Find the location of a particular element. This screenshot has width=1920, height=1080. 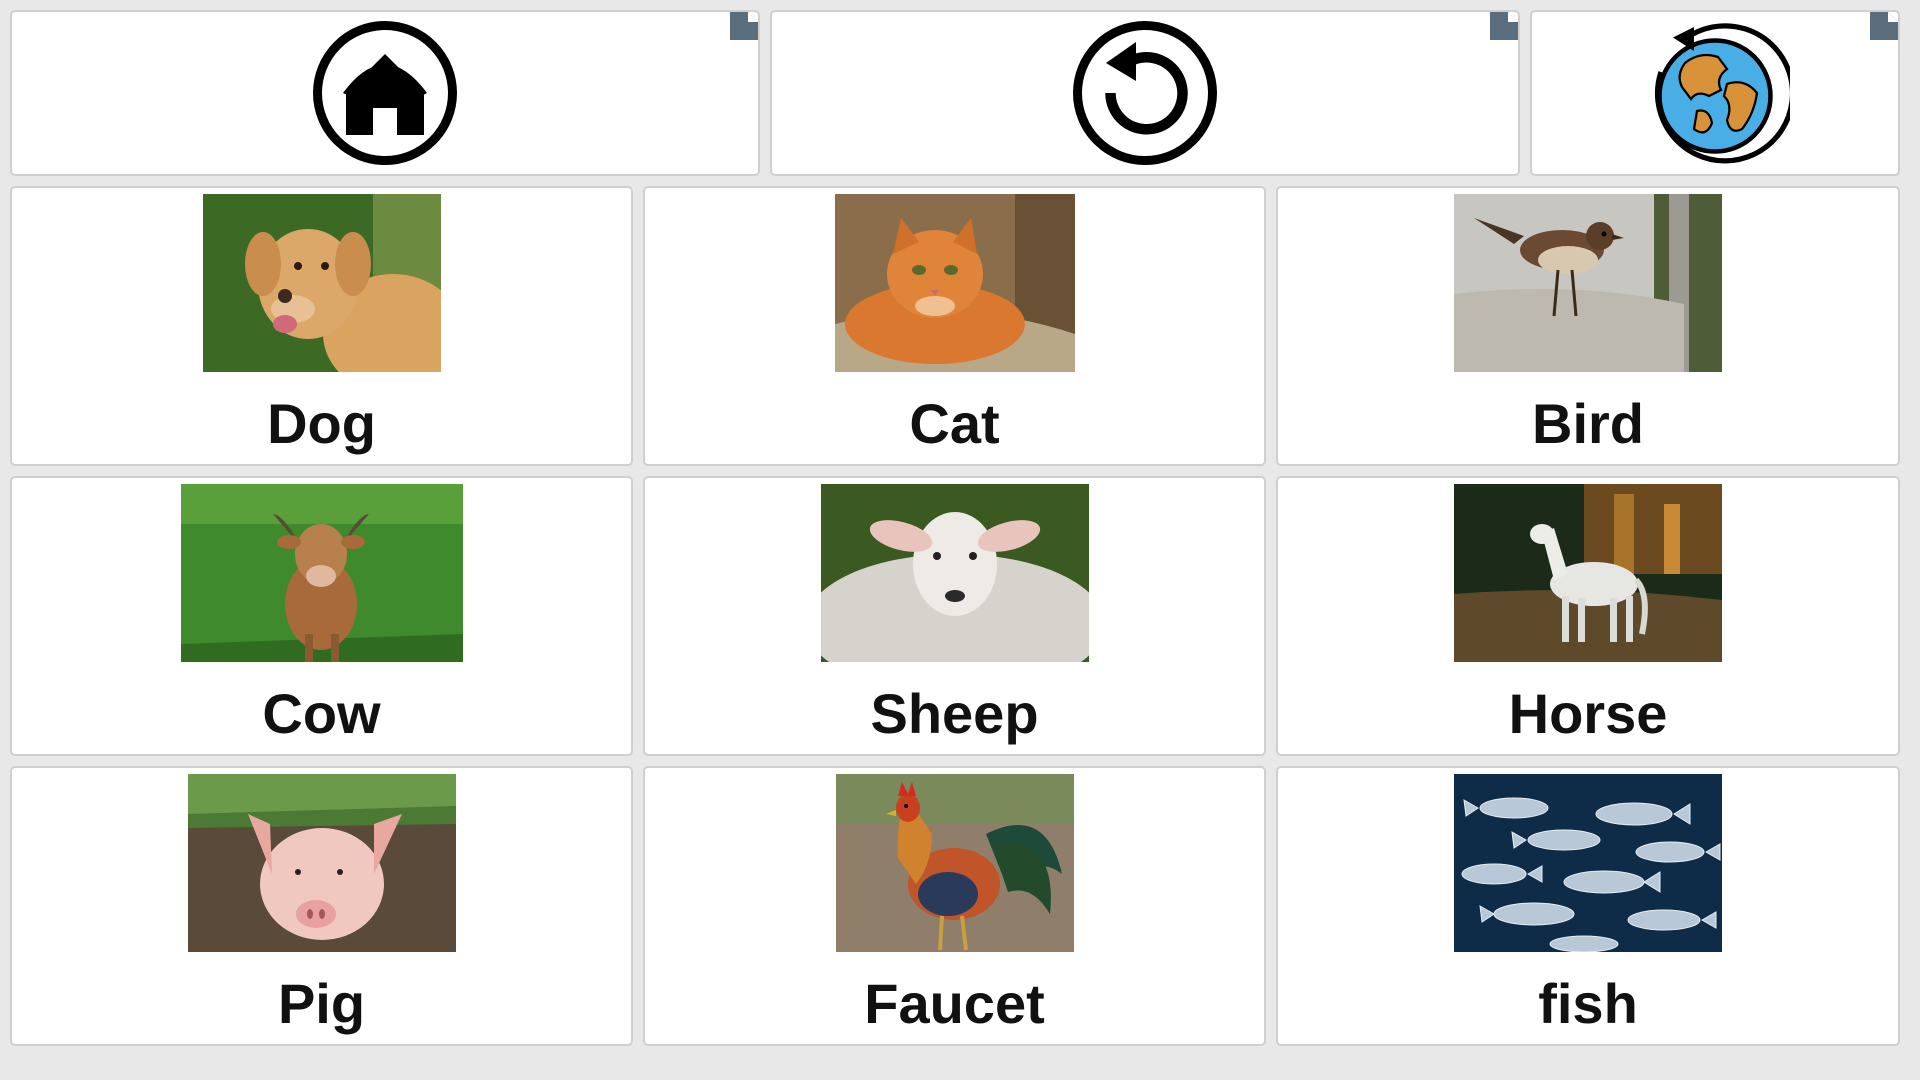

grid-cell-horse: Horse is located at coordinates (1588, 616).